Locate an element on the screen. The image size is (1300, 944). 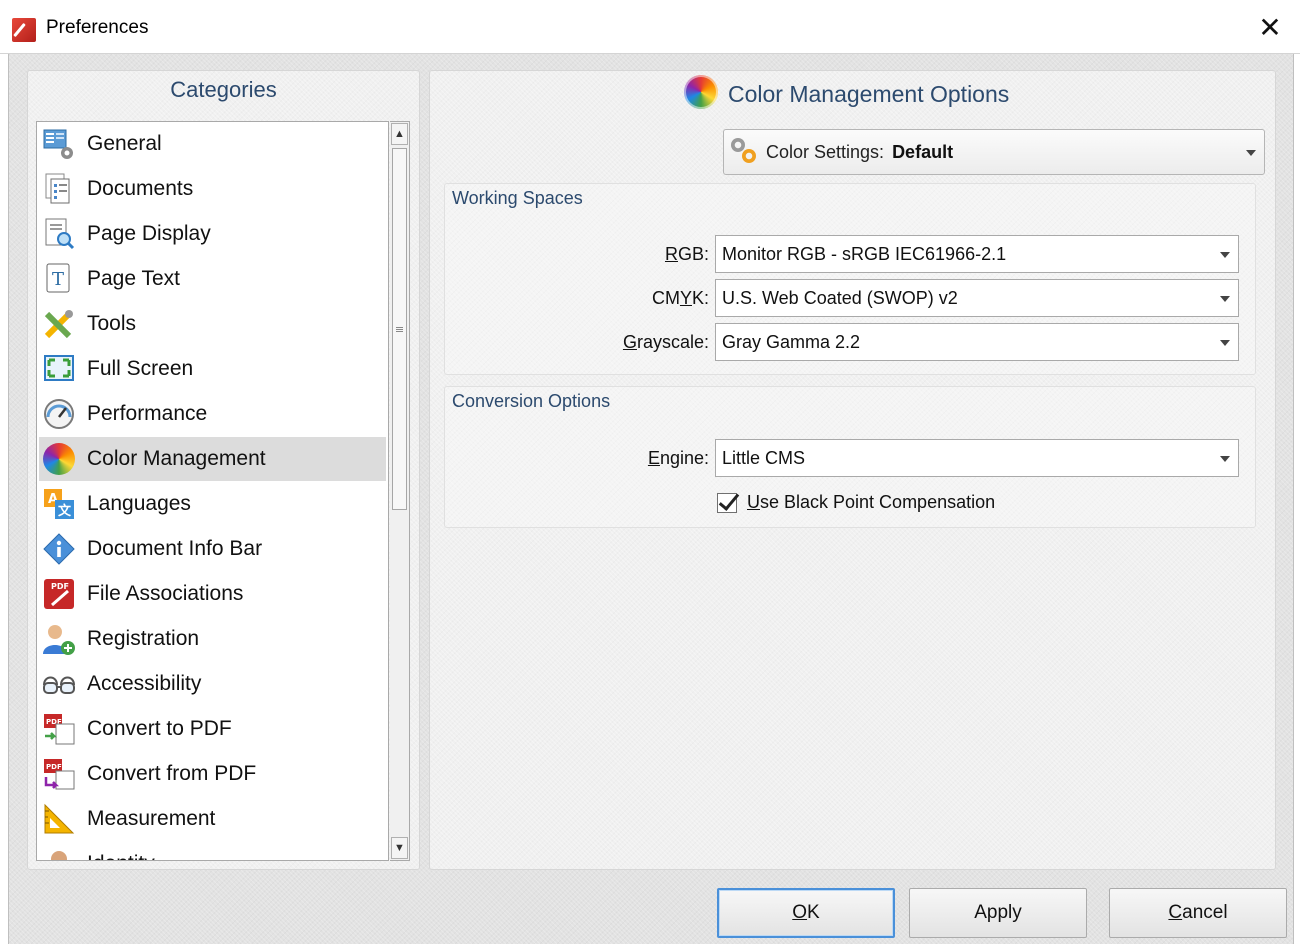
category-item-color-management: Color Management is located at coordinates (212, 459).